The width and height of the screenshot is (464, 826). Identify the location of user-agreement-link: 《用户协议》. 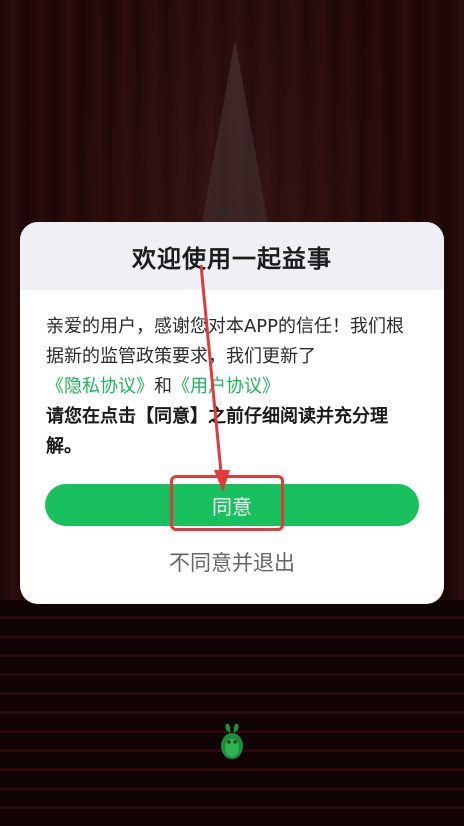
(226, 386).